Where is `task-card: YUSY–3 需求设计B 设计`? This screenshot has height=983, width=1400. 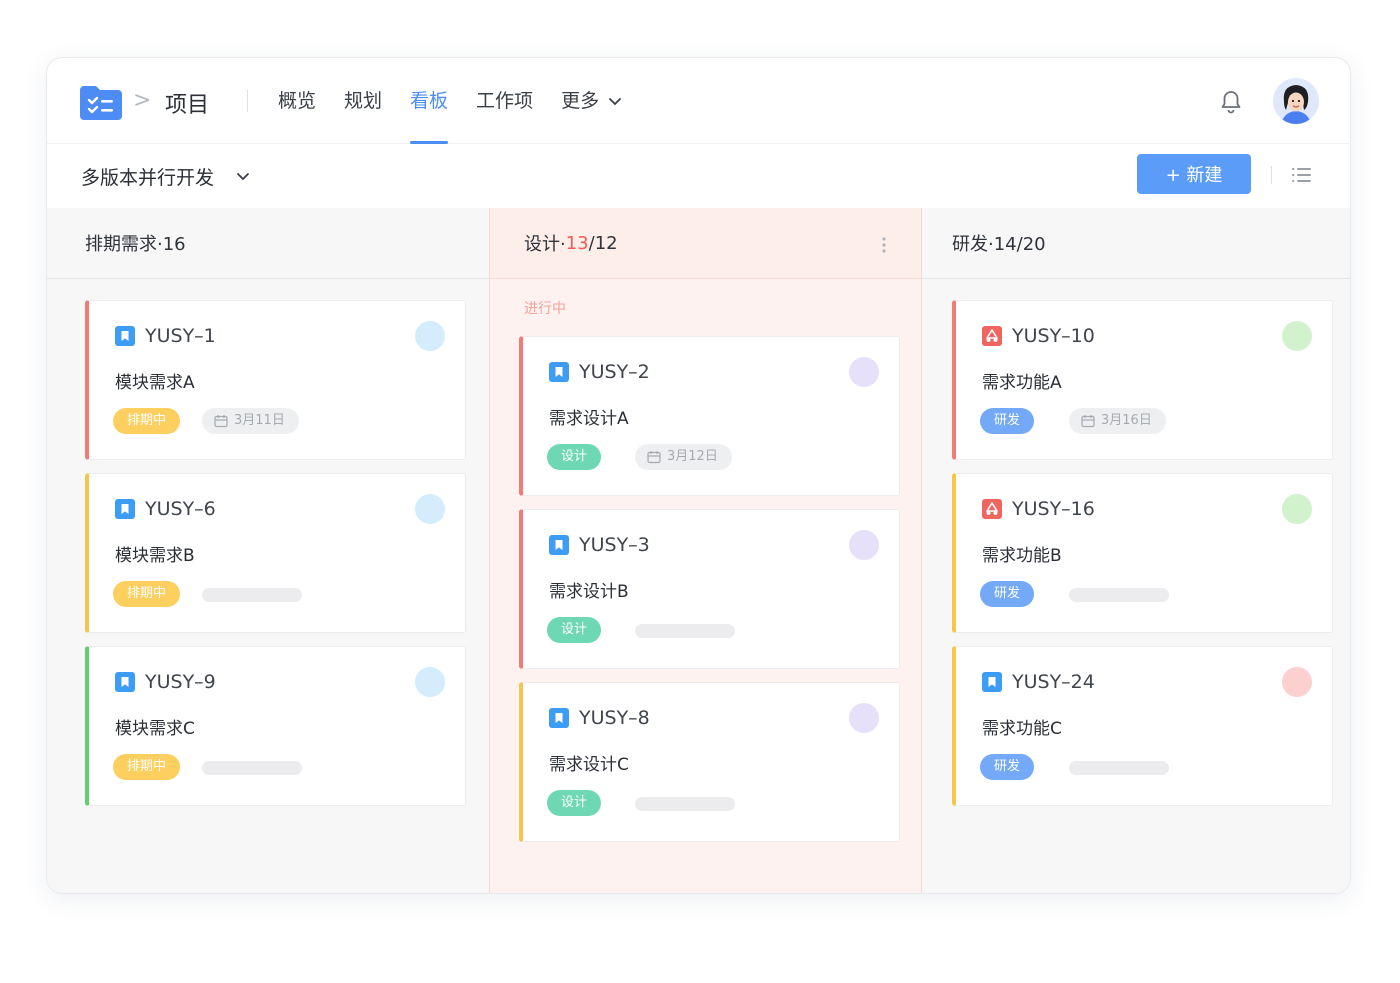
task-card: YUSY–3 需求设计B 设计 is located at coordinates (709, 589).